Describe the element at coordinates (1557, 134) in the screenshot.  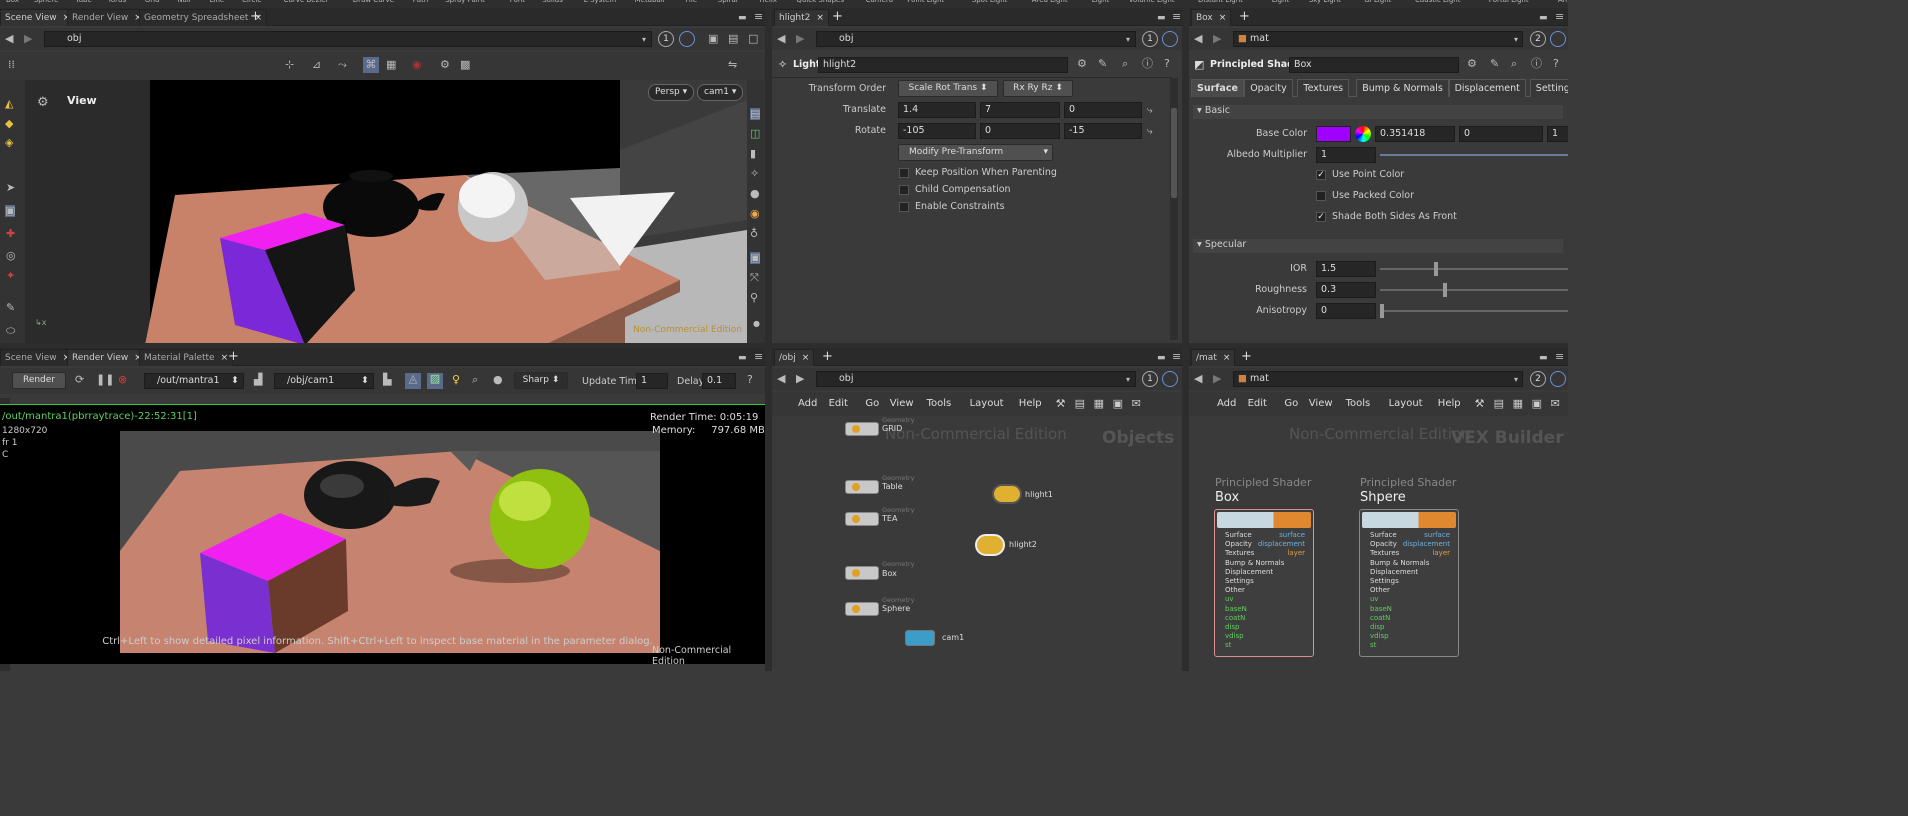
I see `base-color-b: 1` at that location.